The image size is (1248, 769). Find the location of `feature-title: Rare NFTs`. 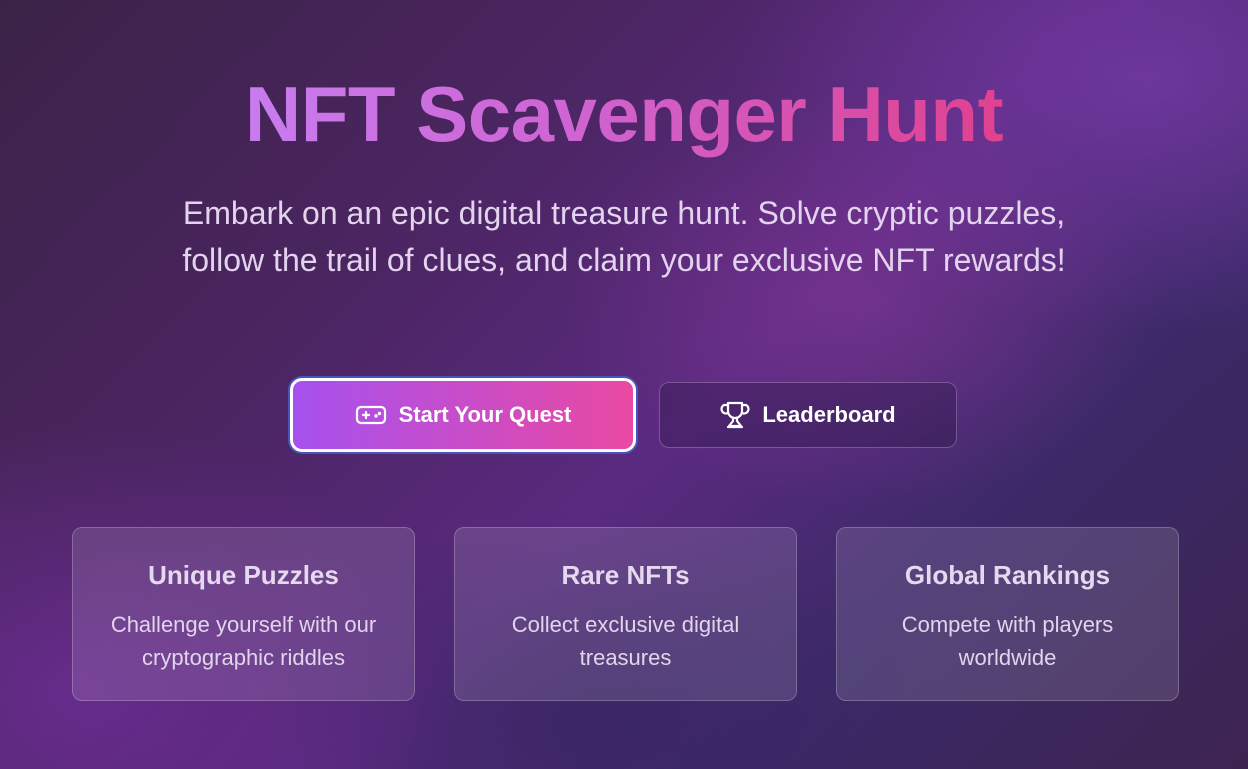

feature-title: Rare NFTs is located at coordinates (625, 575).